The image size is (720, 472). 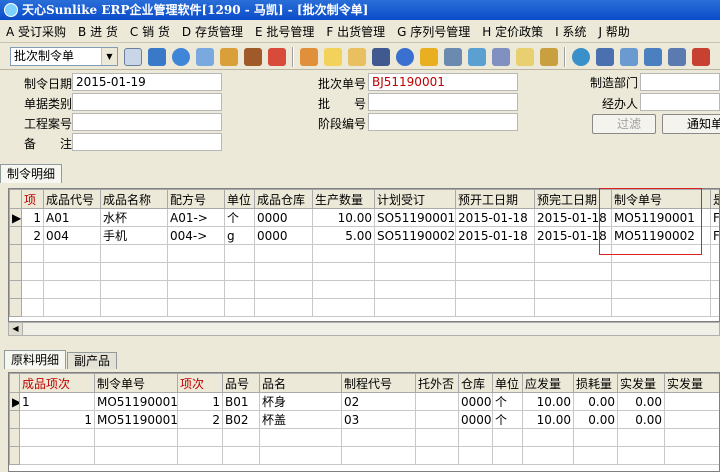 What do you see at coordinates (196, 217) in the screenshot?
I see `table-cell: A01->` at bounding box center [196, 217].